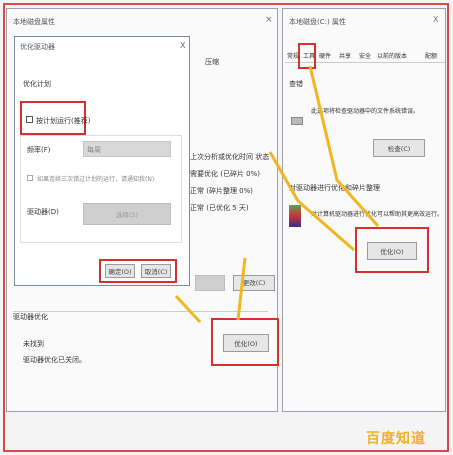  I want to click on arrow-tools-to-optimize, so click(344, 146).